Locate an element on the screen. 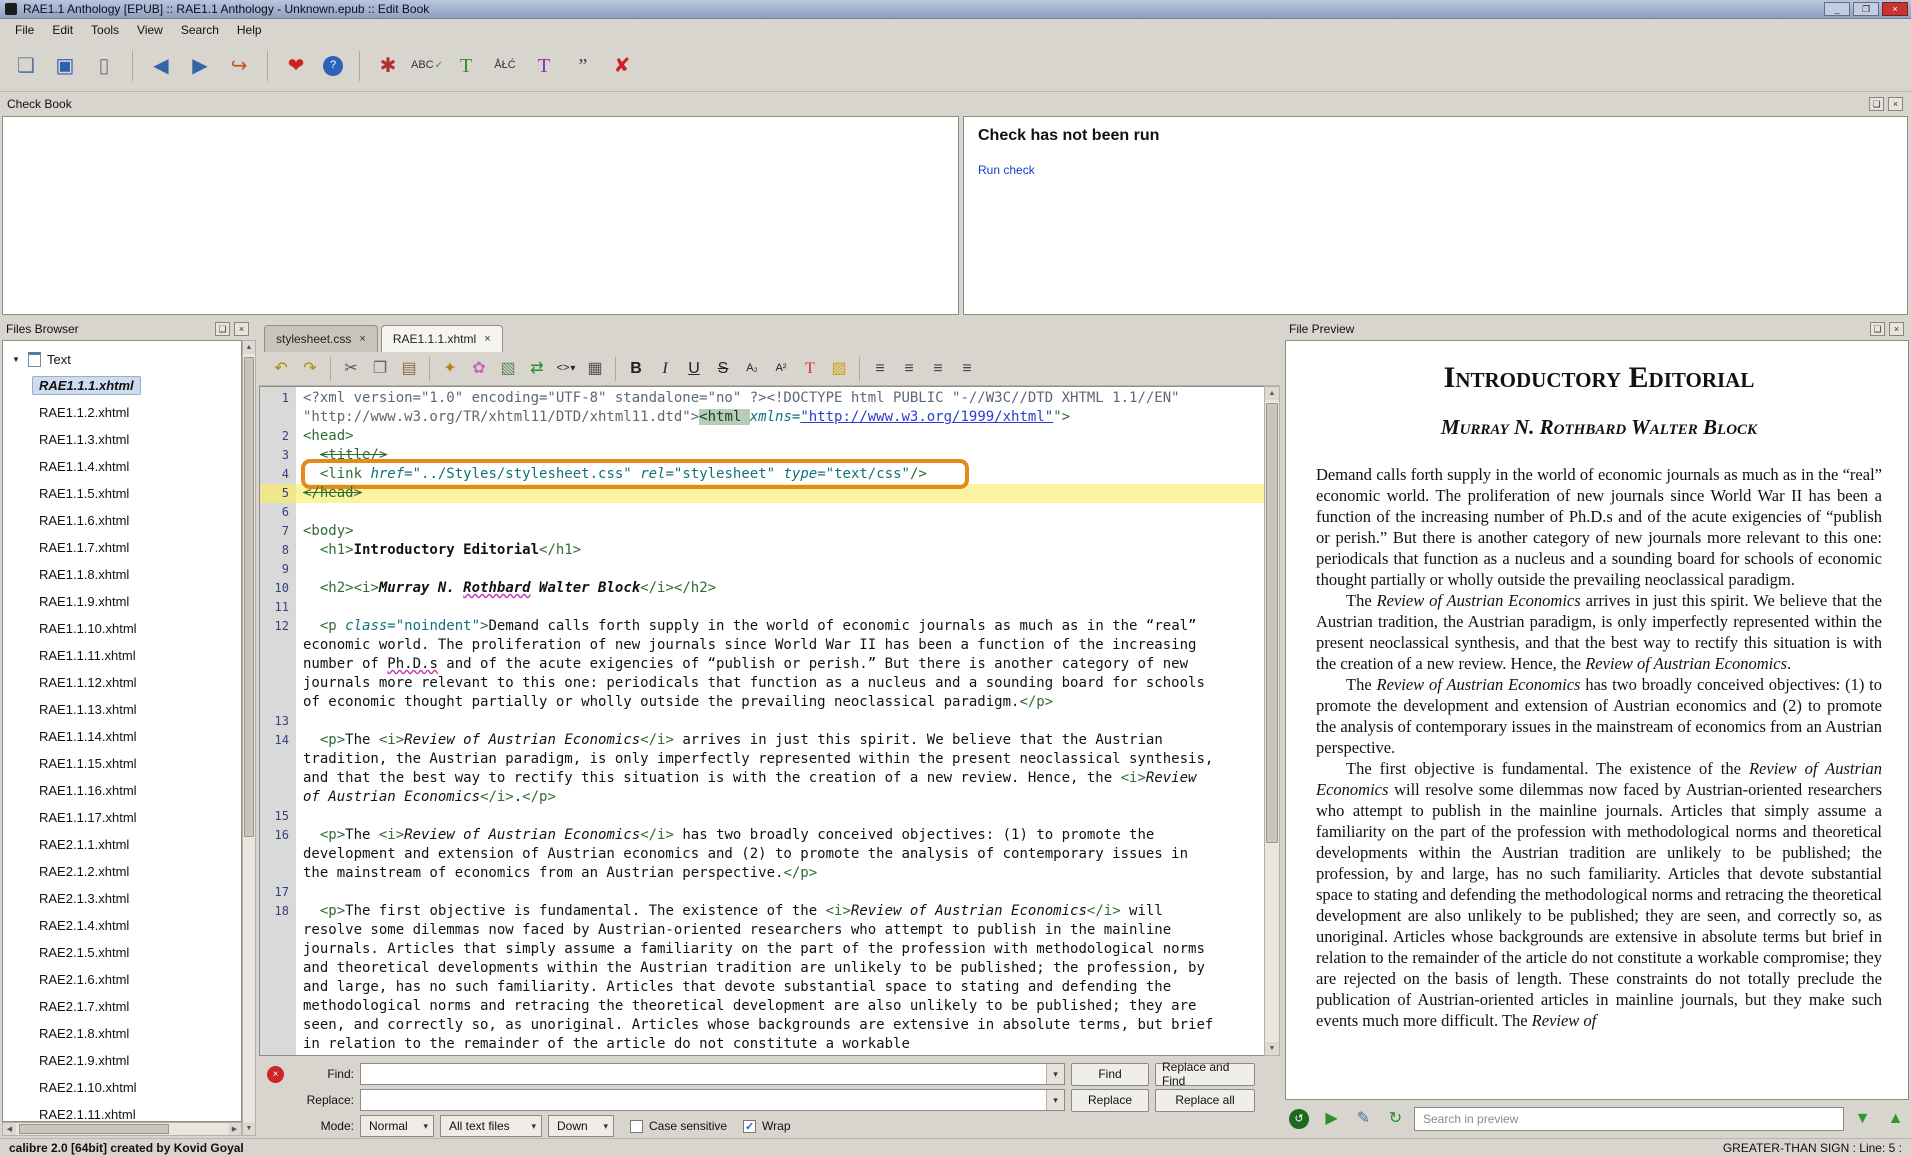 This screenshot has width=1911, height=1156. insert-tag-icon: <> ▾ is located at coordinates (566, 369).